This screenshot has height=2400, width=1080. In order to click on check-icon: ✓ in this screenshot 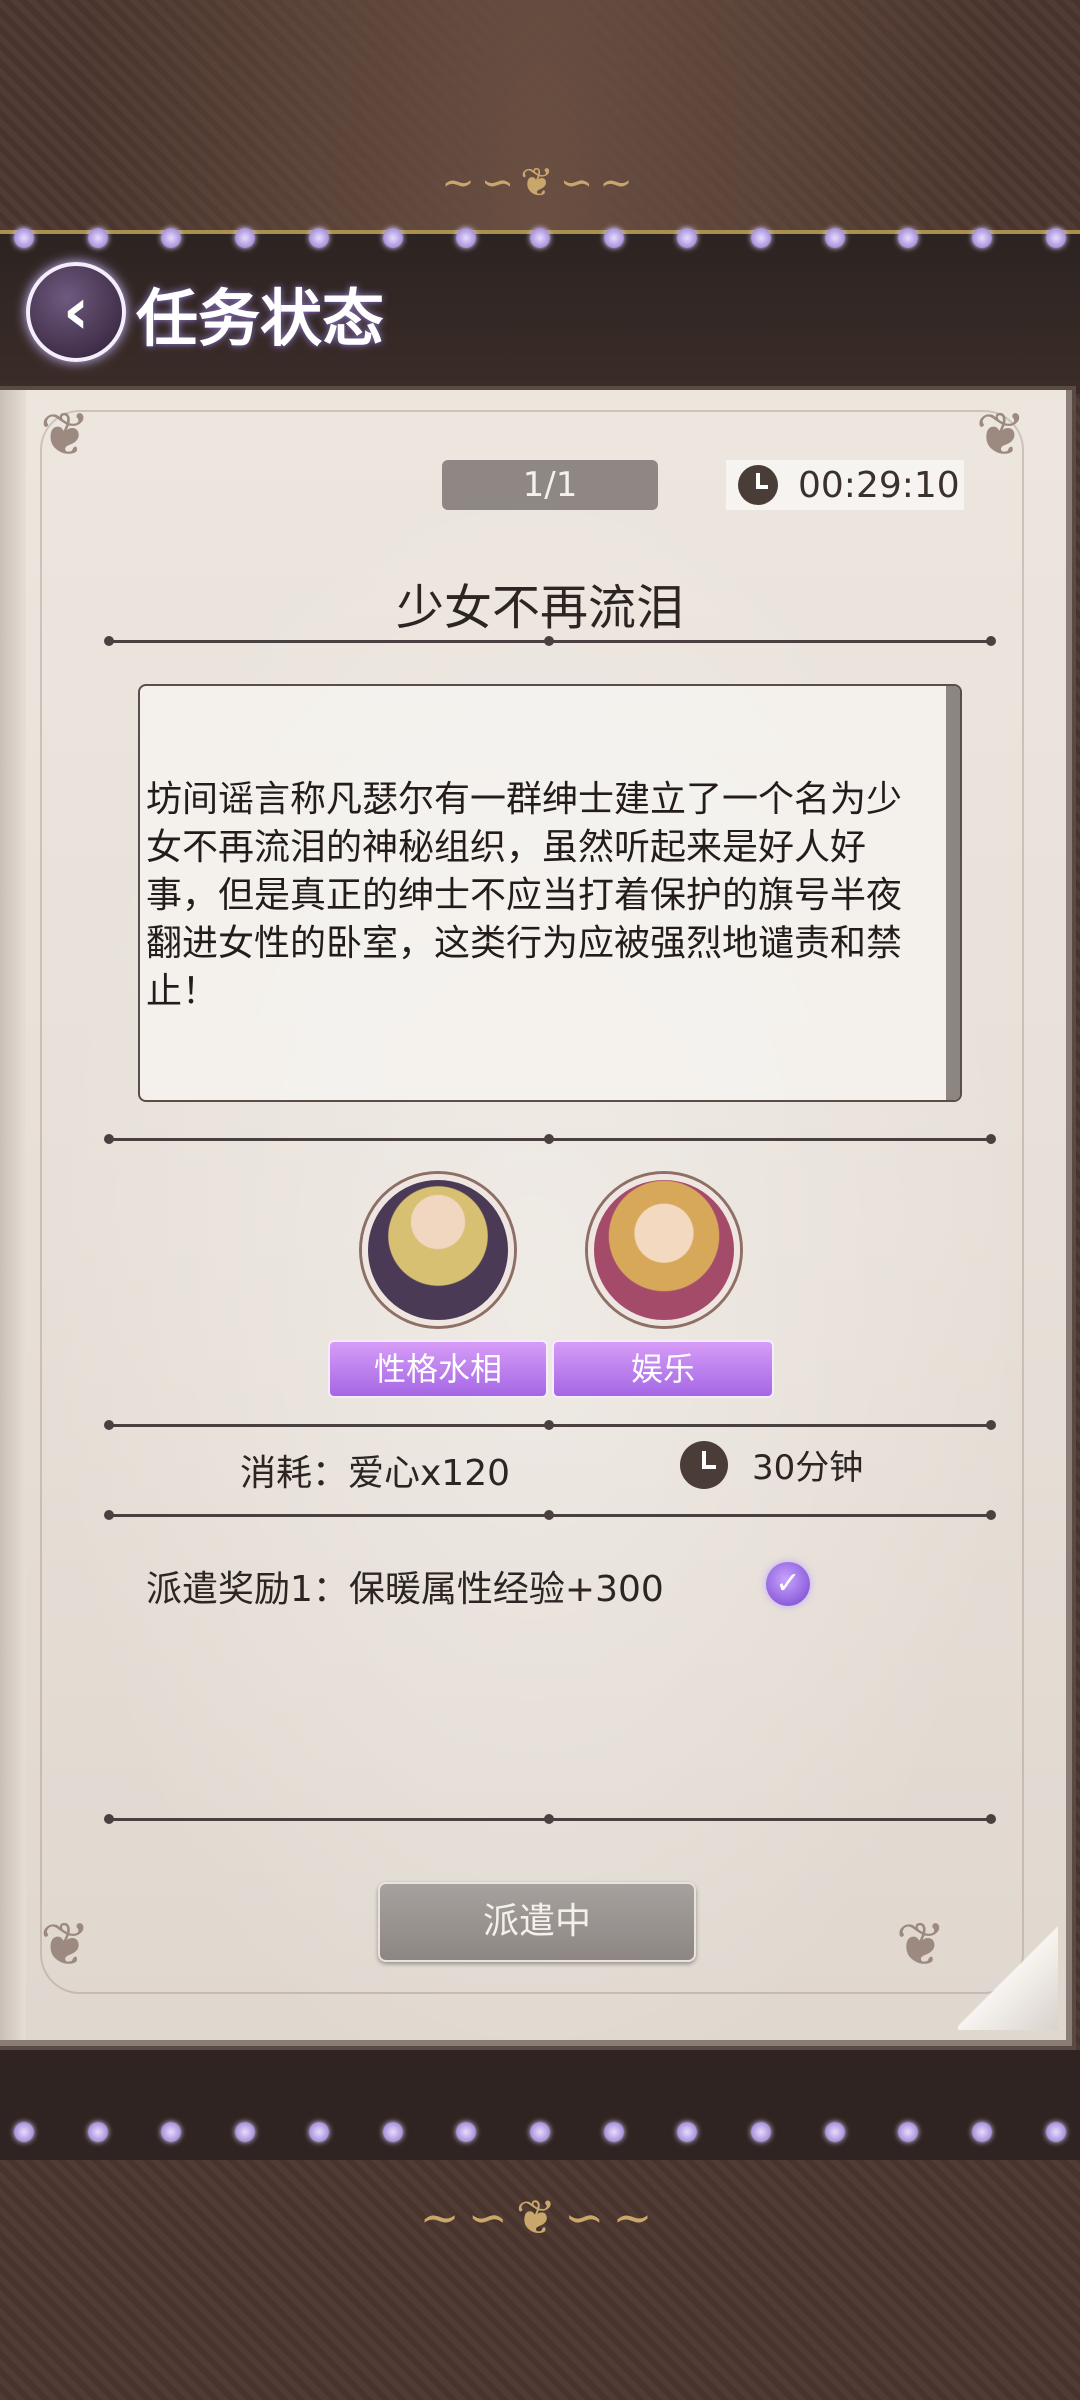, I will do `click(788, 1584)`.